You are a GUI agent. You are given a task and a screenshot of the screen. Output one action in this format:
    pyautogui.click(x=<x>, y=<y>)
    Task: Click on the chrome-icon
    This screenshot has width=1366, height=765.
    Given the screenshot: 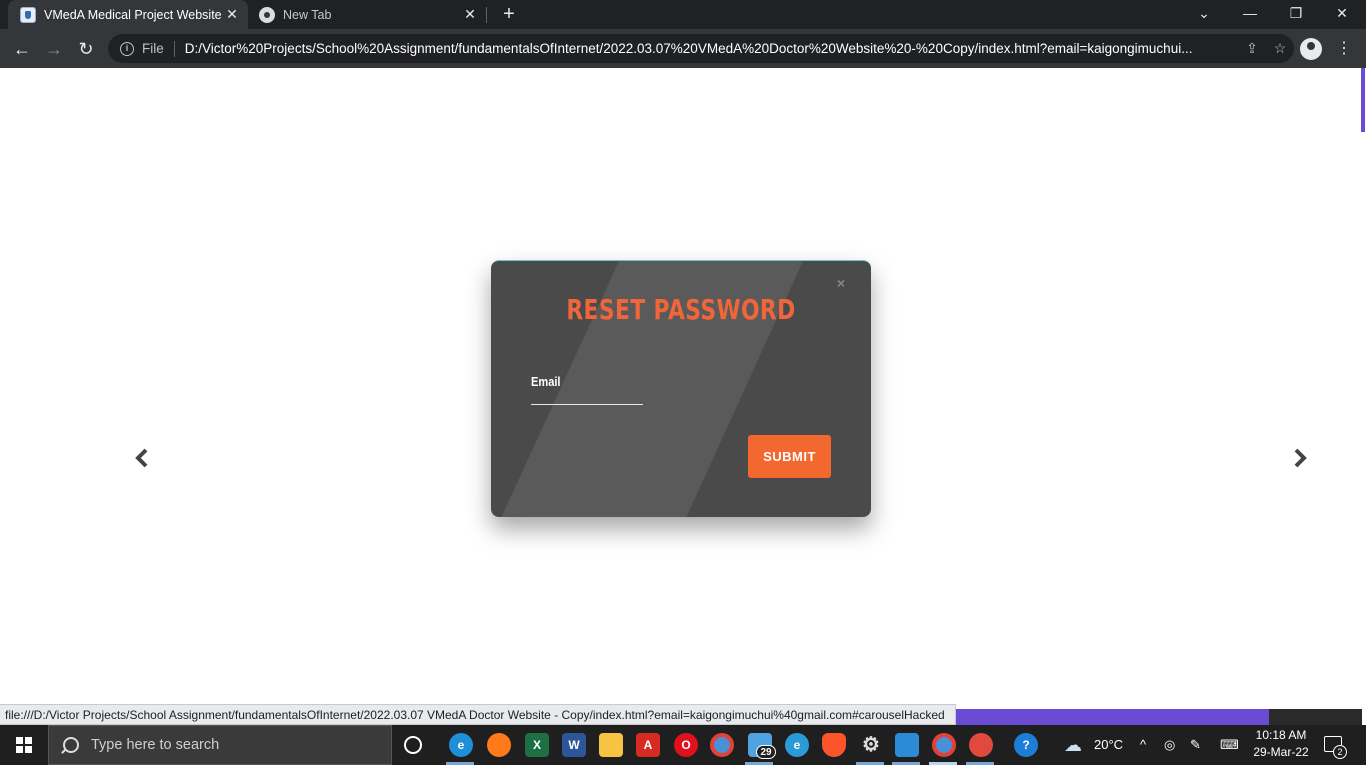 What is the action you would take?
    pyautogui.click(x=722, y=745)
    